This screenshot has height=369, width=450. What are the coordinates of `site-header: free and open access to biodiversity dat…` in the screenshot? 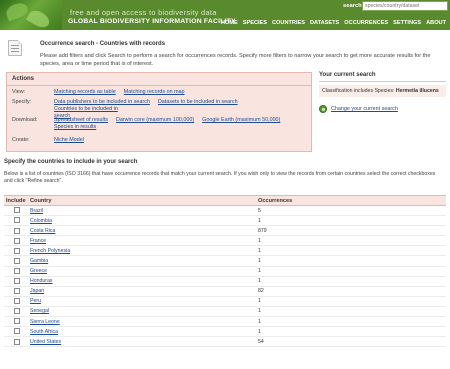 It's located at (225, 15).